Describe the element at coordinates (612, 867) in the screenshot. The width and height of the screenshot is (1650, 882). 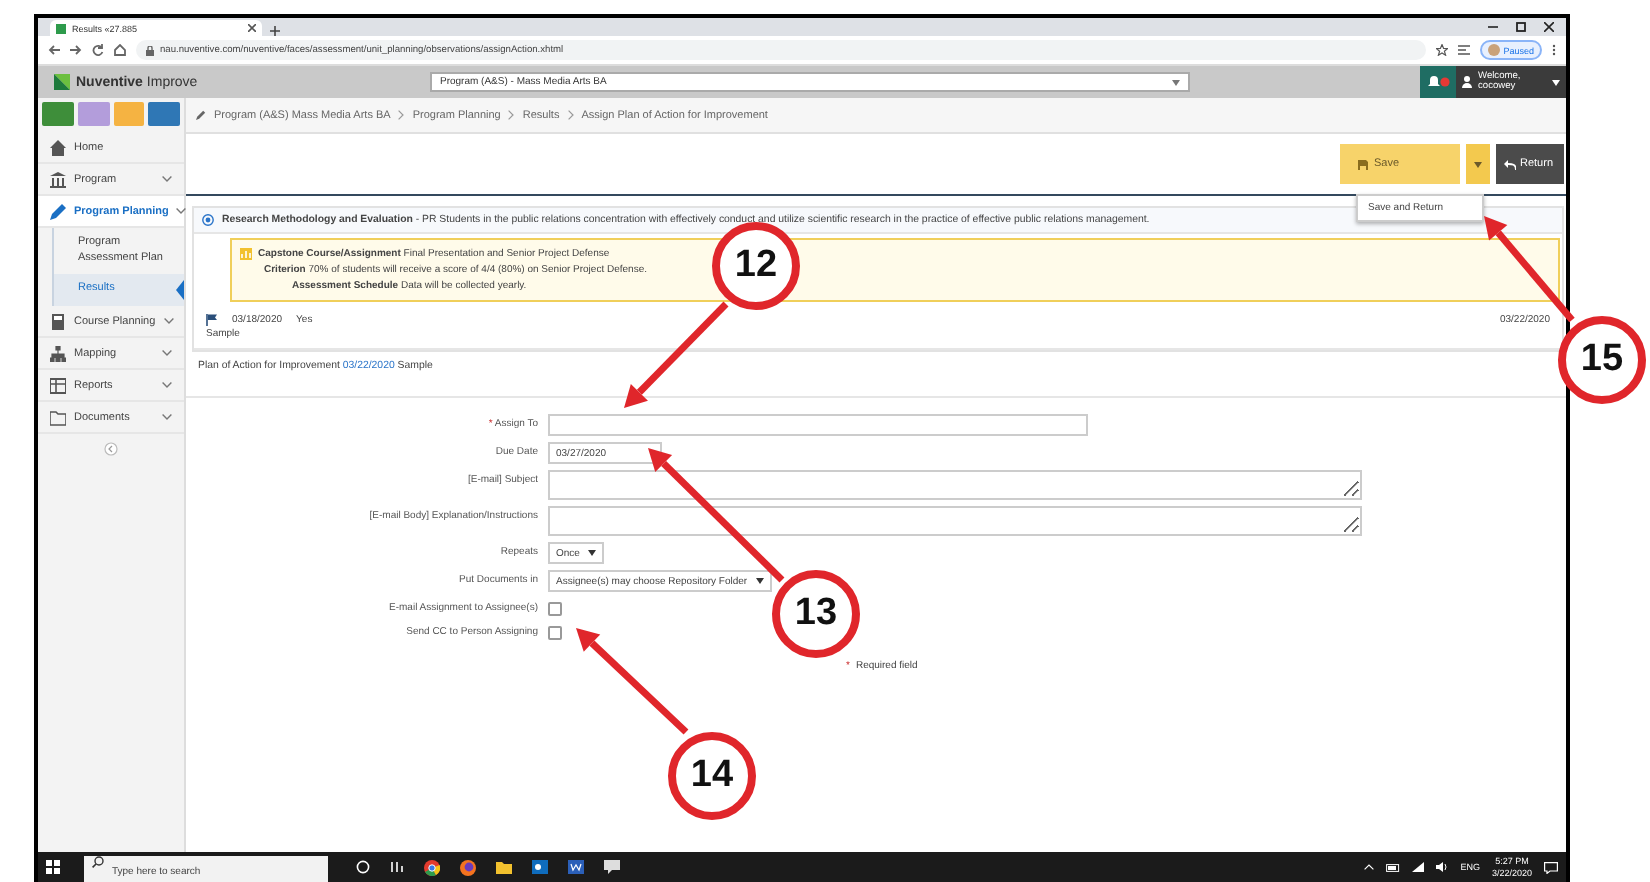
I see `chat-icon` at that location.